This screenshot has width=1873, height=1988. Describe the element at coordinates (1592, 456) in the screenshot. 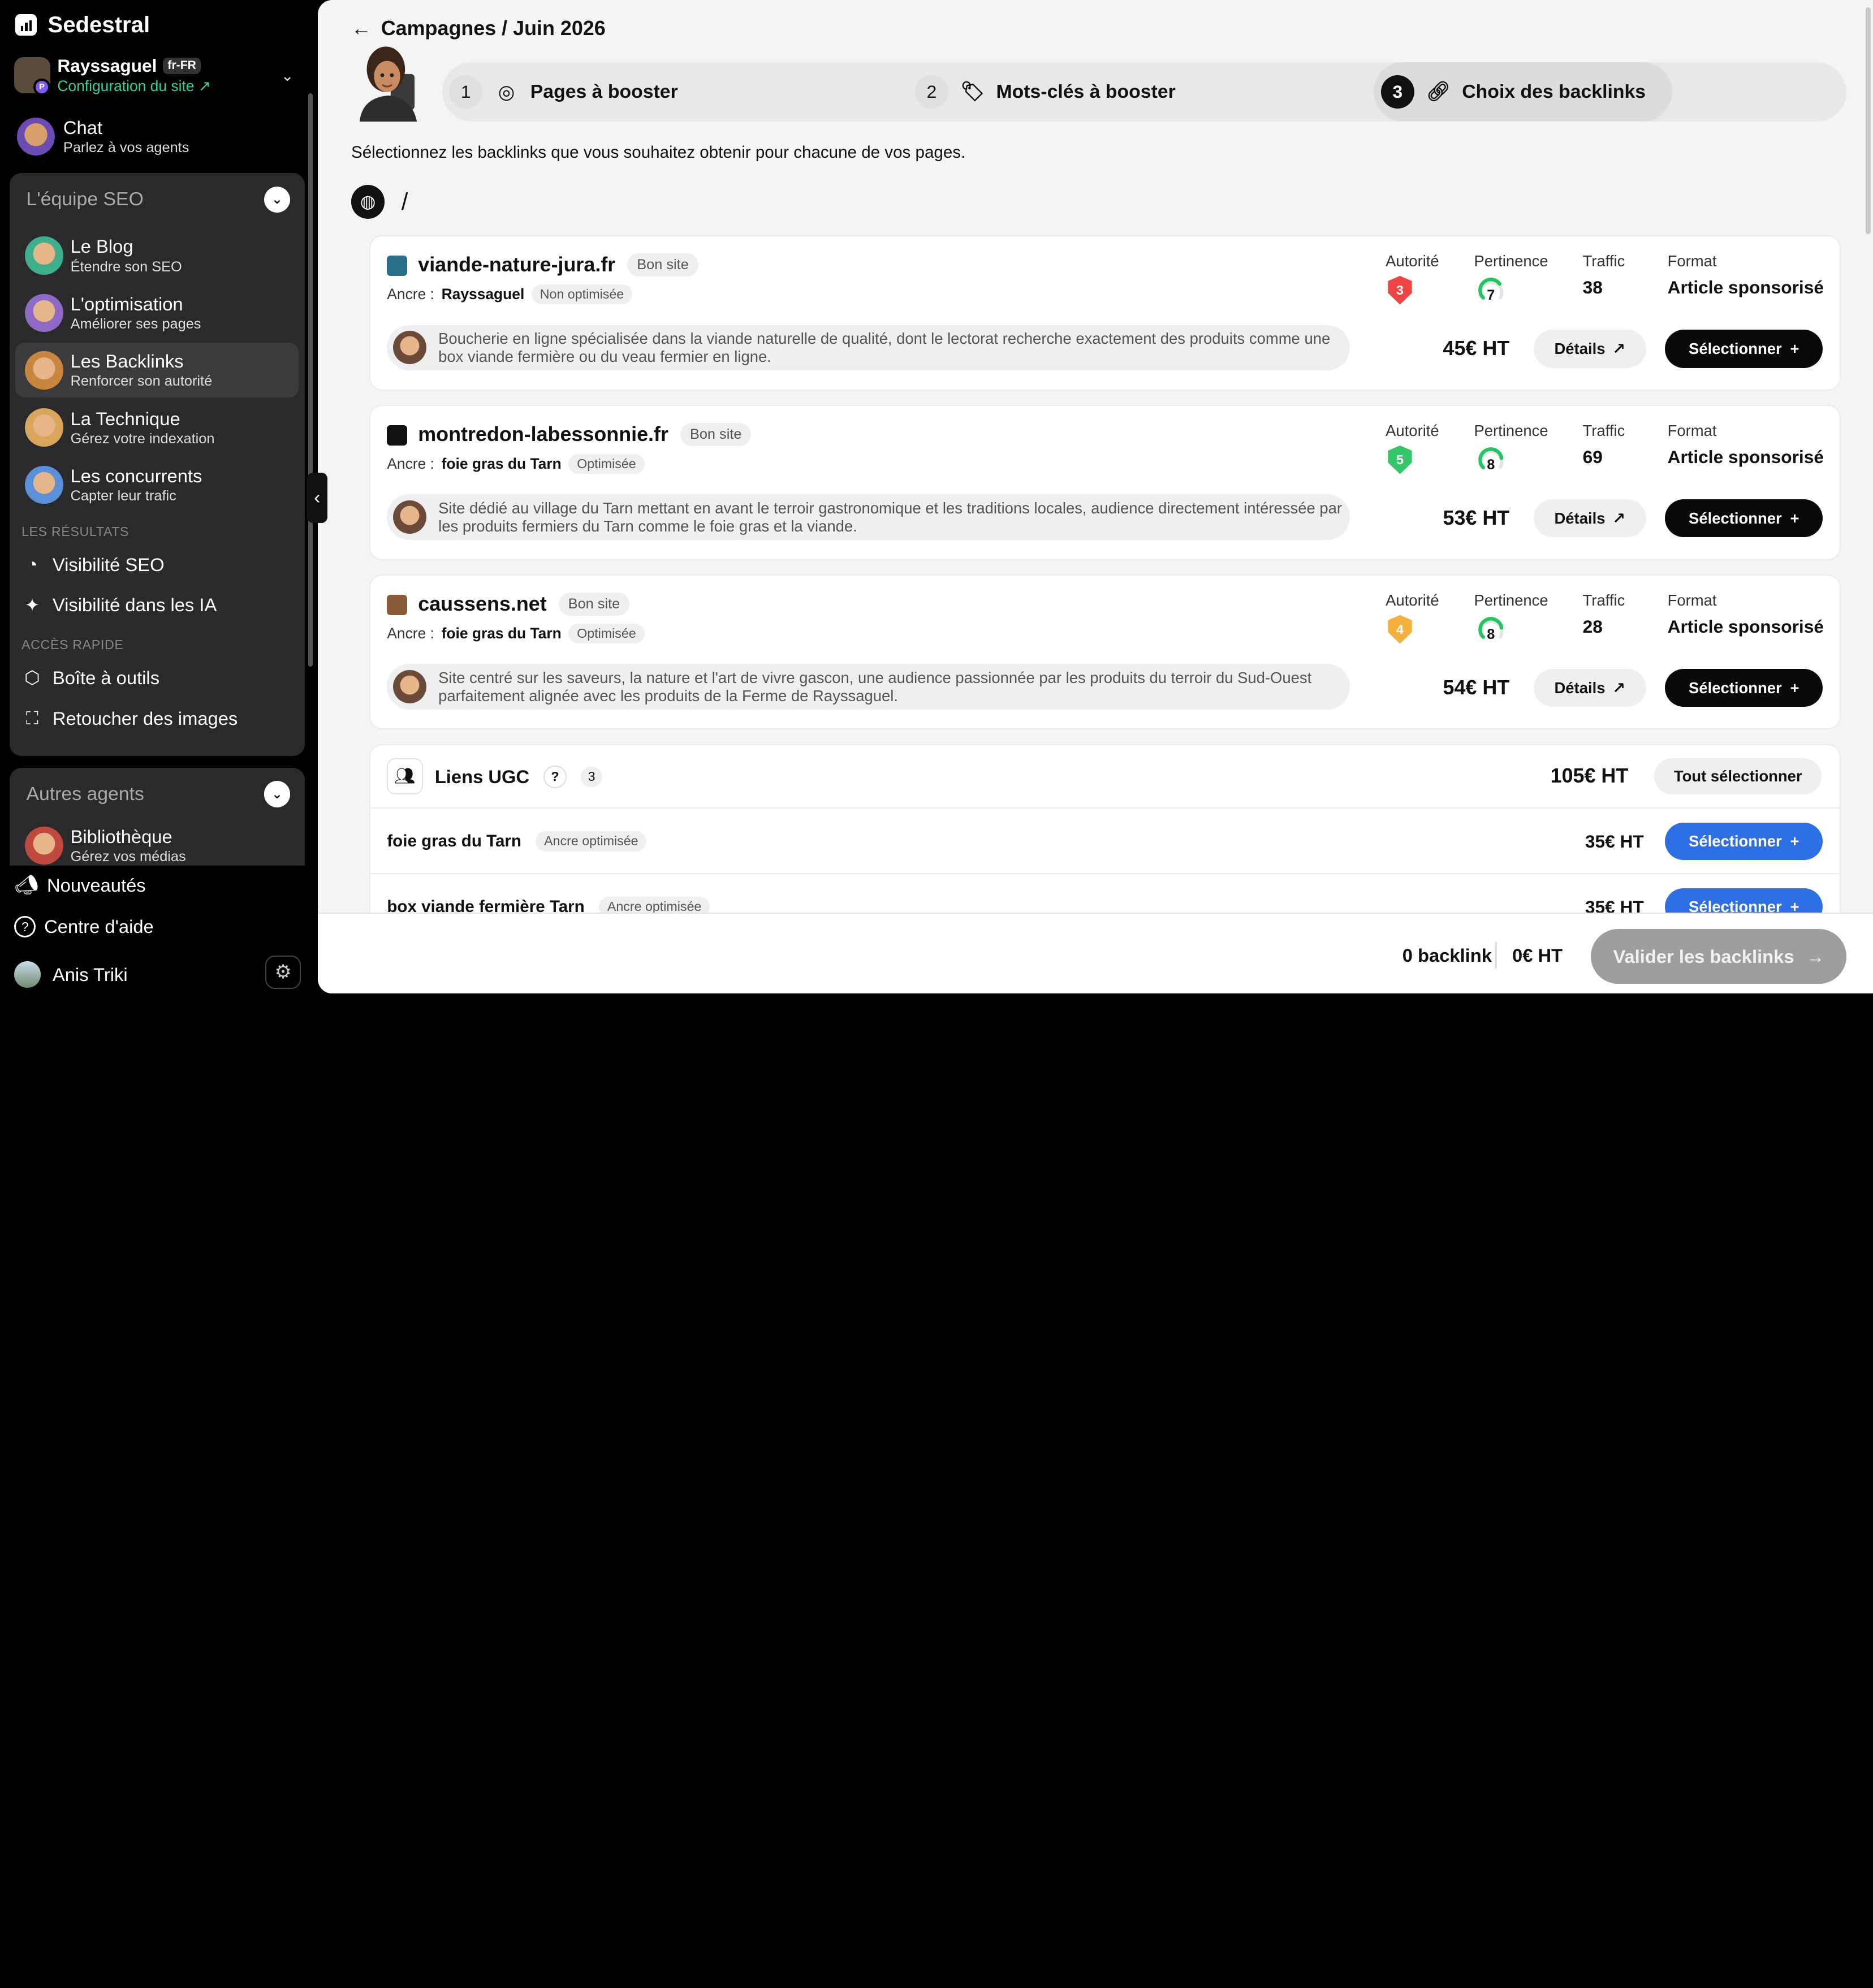

I see `traffic-value: 69` at that location.